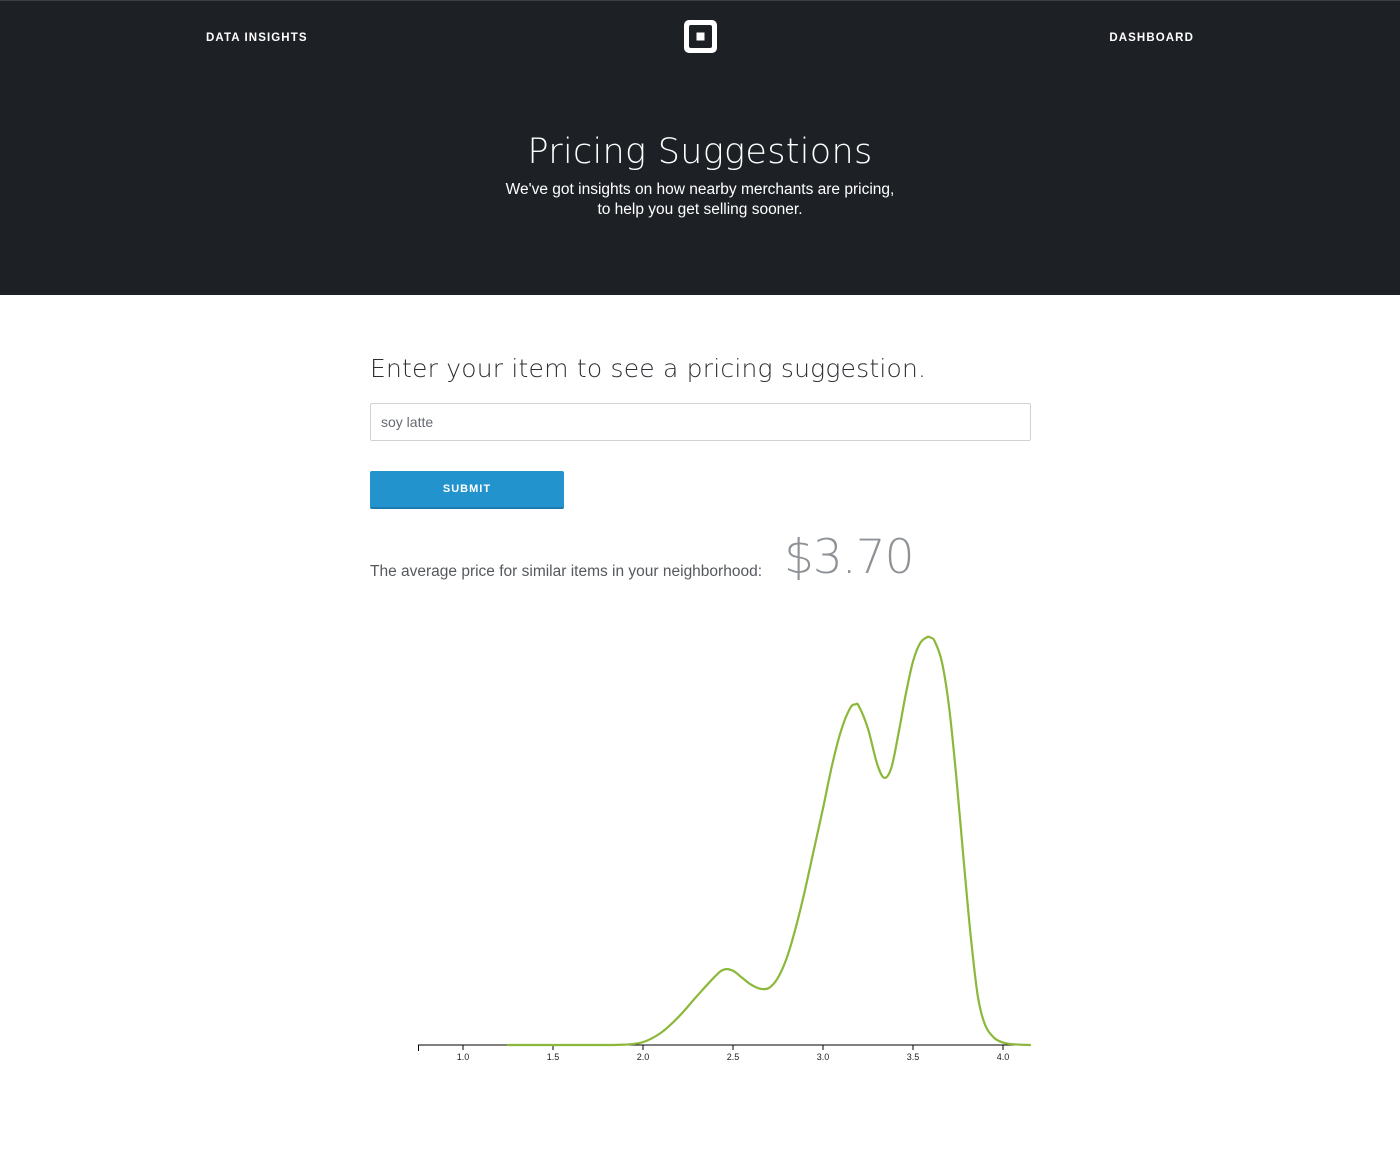 Image resolution: width=1400 pixels, height=1171 pixels. What do you see at coordinates (823, 1057) in the screenshot?
I see `x-axis-tick-label: 3.0` at bounding box center [823, 1057].